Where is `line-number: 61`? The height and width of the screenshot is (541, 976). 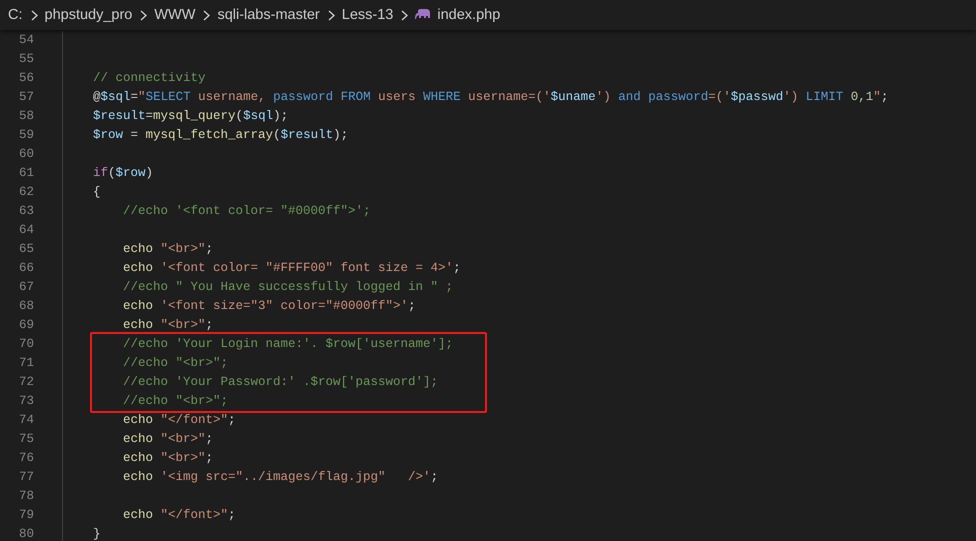
line-number: 61 is located at coordinates (26, 173).